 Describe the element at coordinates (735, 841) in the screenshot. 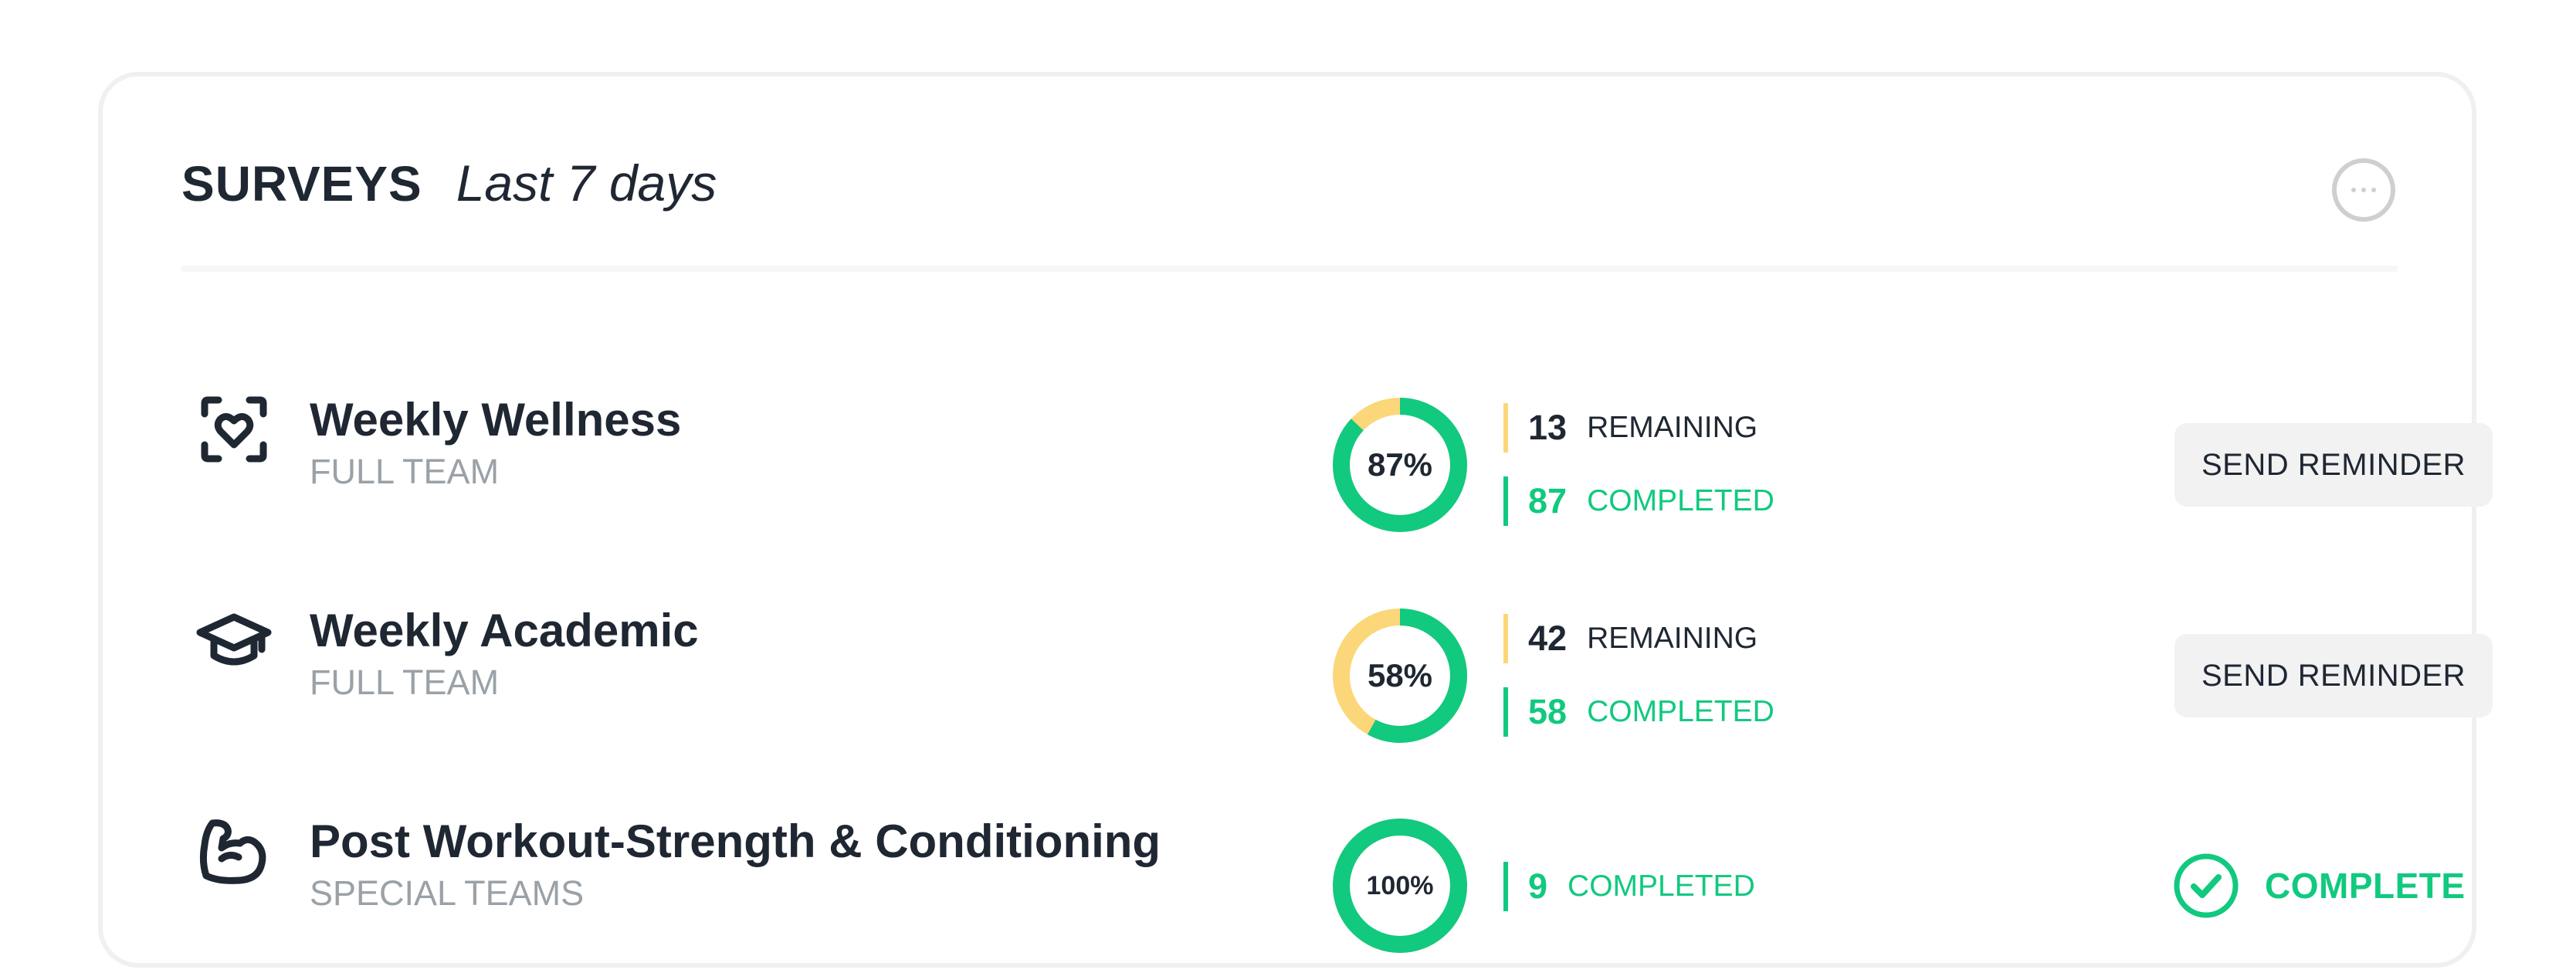

I see `survey-name: Post Workout-Strength & Conditioning` at that location.